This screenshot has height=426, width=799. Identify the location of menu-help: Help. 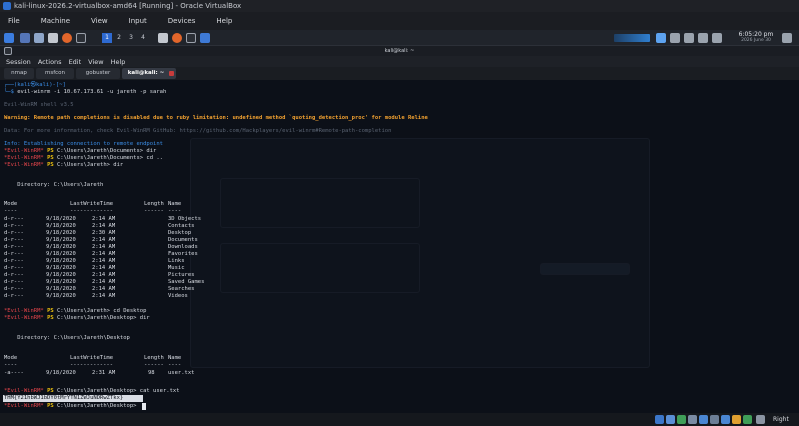
(224, 21).